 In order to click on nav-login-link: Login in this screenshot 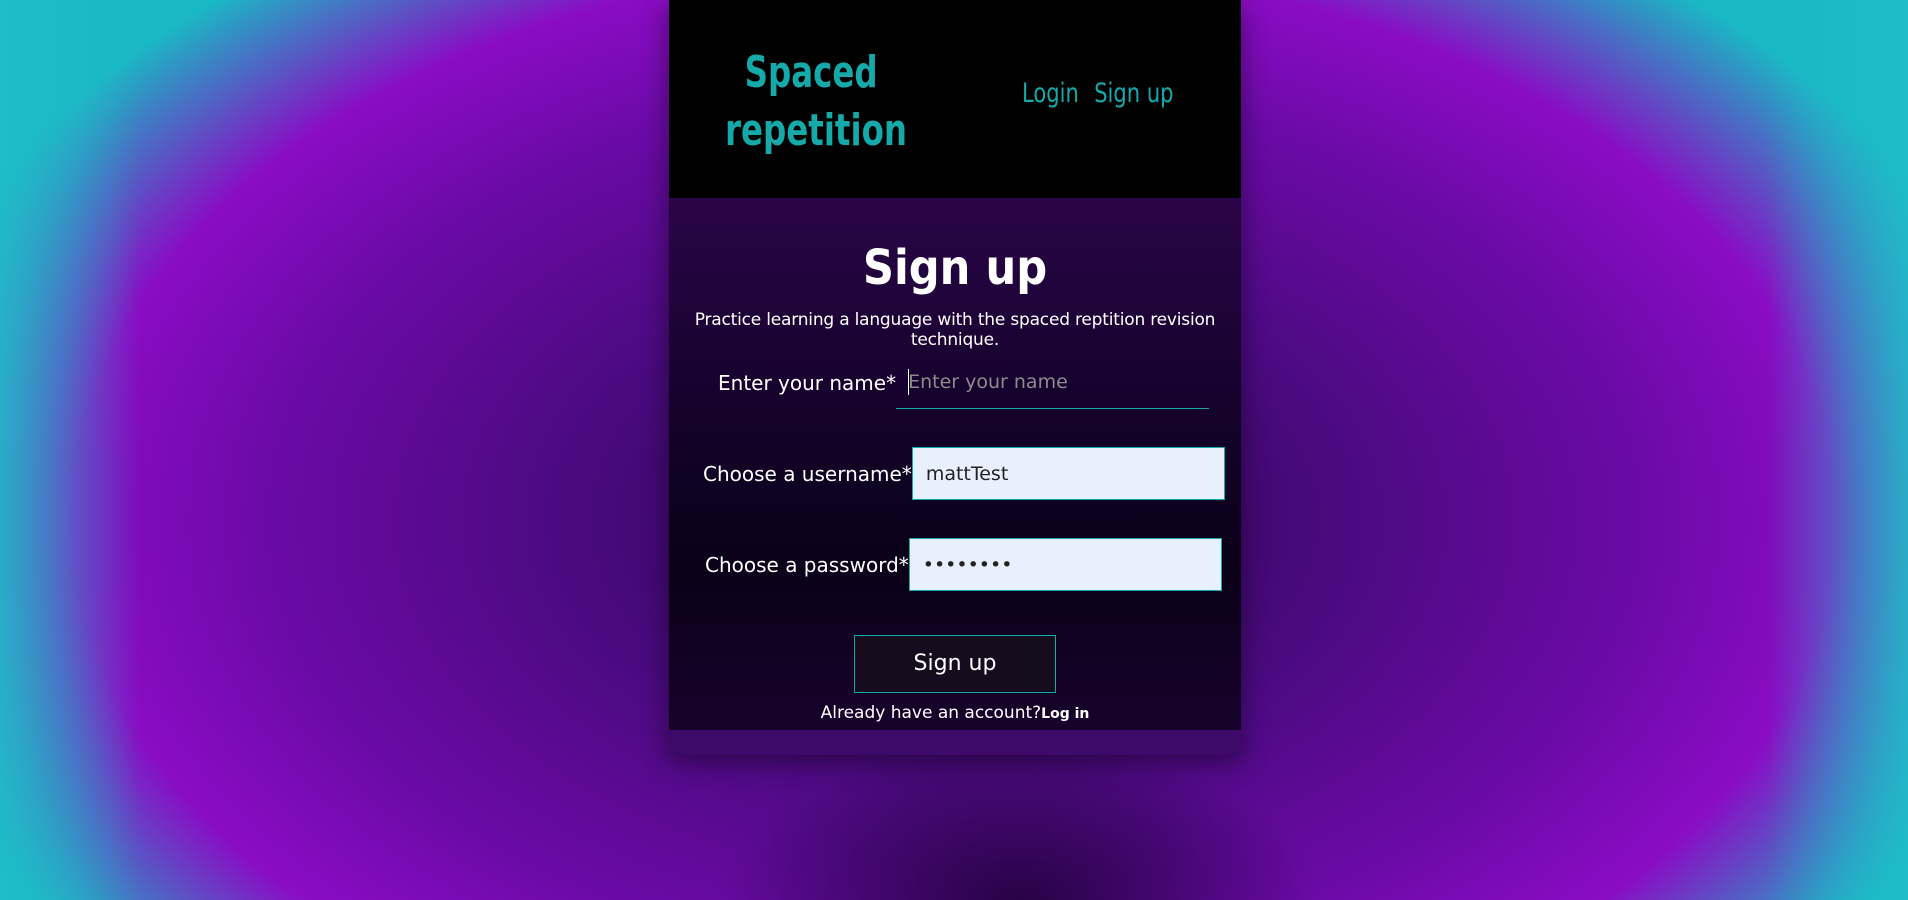, I will do `click(1050, 93)`.